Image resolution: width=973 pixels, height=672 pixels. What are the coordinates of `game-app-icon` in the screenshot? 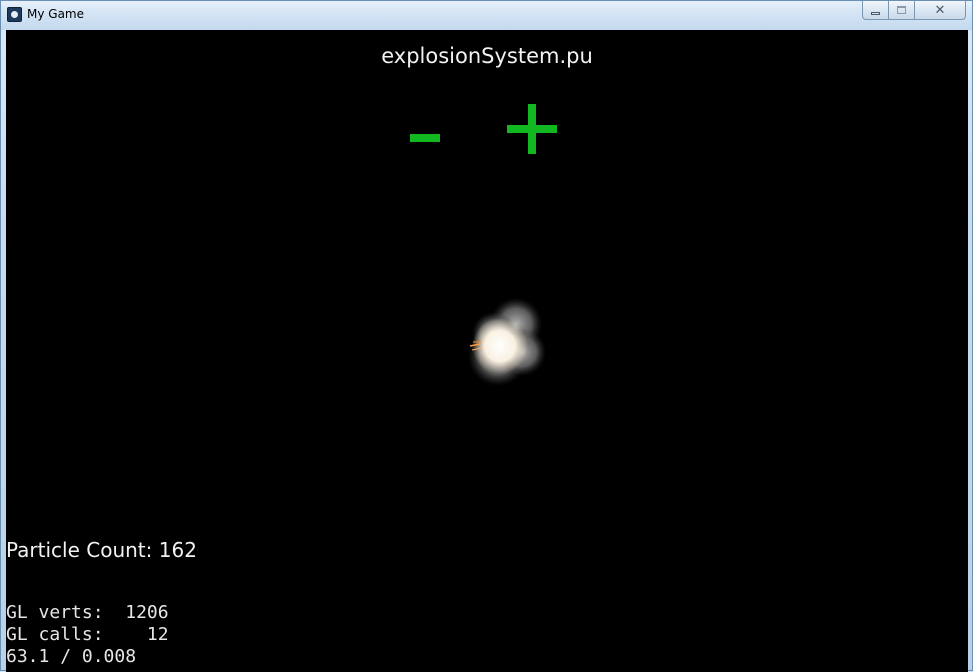 It's located at (14, 14).